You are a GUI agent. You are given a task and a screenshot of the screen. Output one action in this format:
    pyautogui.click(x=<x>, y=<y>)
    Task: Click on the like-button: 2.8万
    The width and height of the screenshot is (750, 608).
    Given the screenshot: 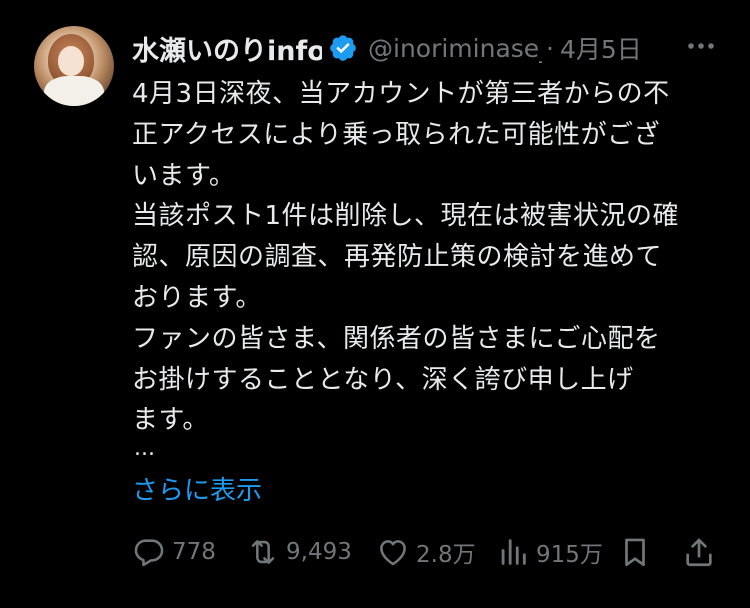 What is the action you would take?
    pyautogui.click(x=426, y=552)
    